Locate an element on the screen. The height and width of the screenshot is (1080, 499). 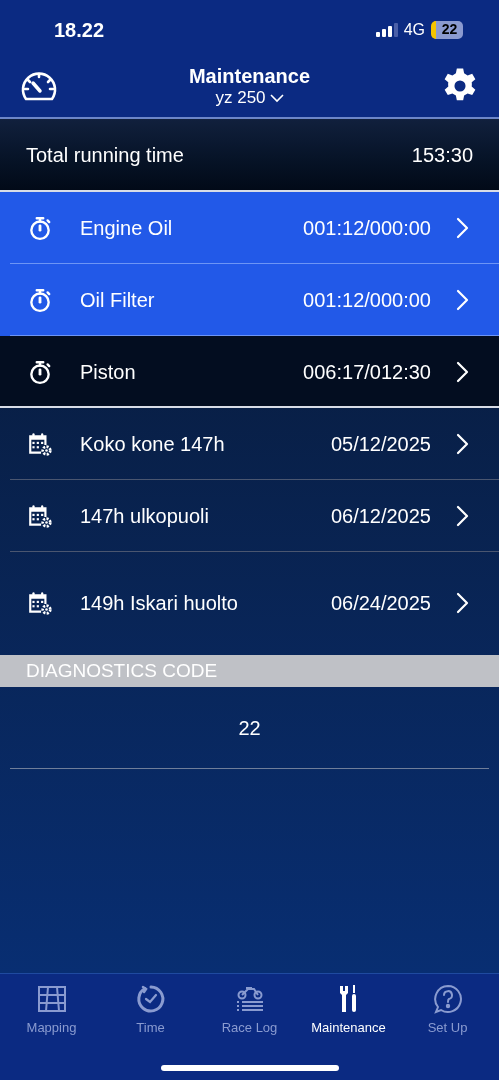
tab-item: Set Up is located at coordinates (447, 1011).